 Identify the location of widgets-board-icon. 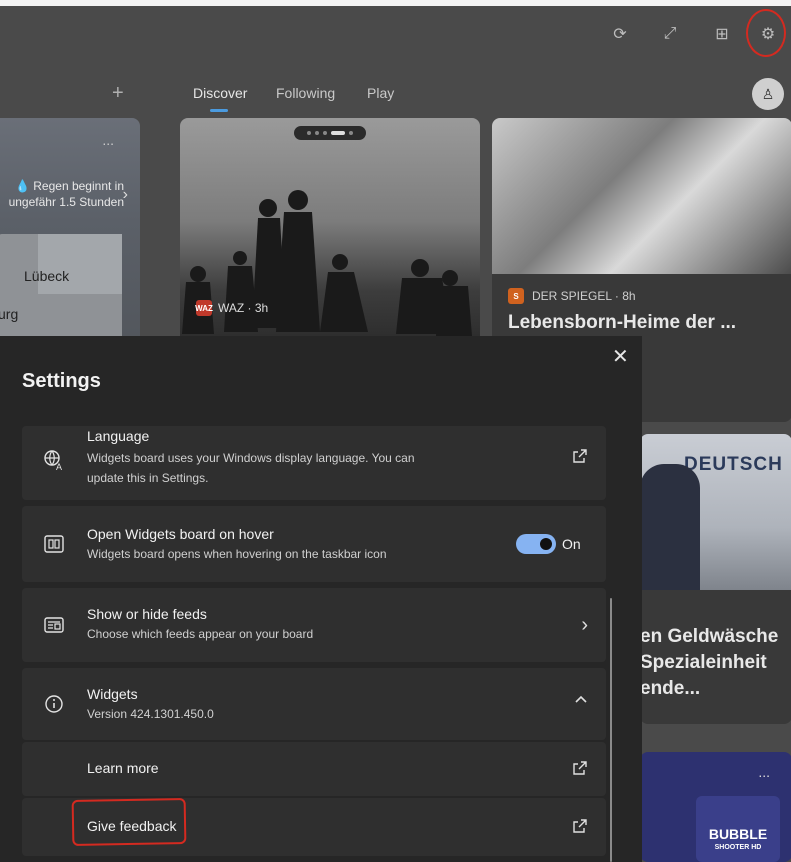
(54, 544).